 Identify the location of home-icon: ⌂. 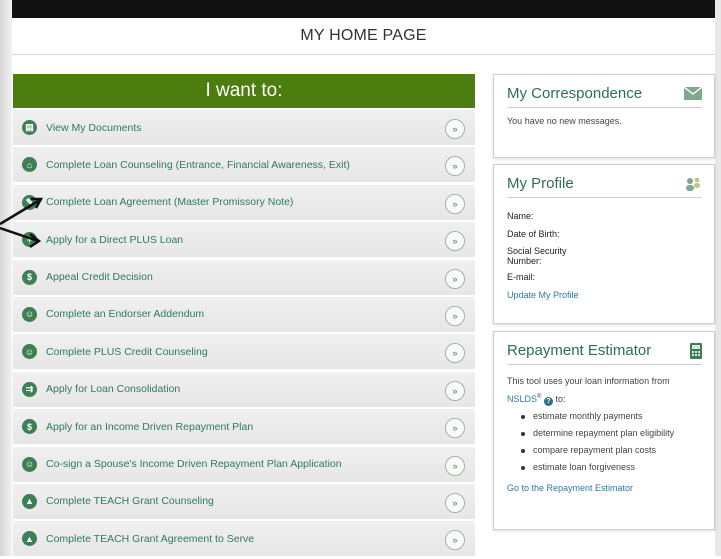
(29, 165).